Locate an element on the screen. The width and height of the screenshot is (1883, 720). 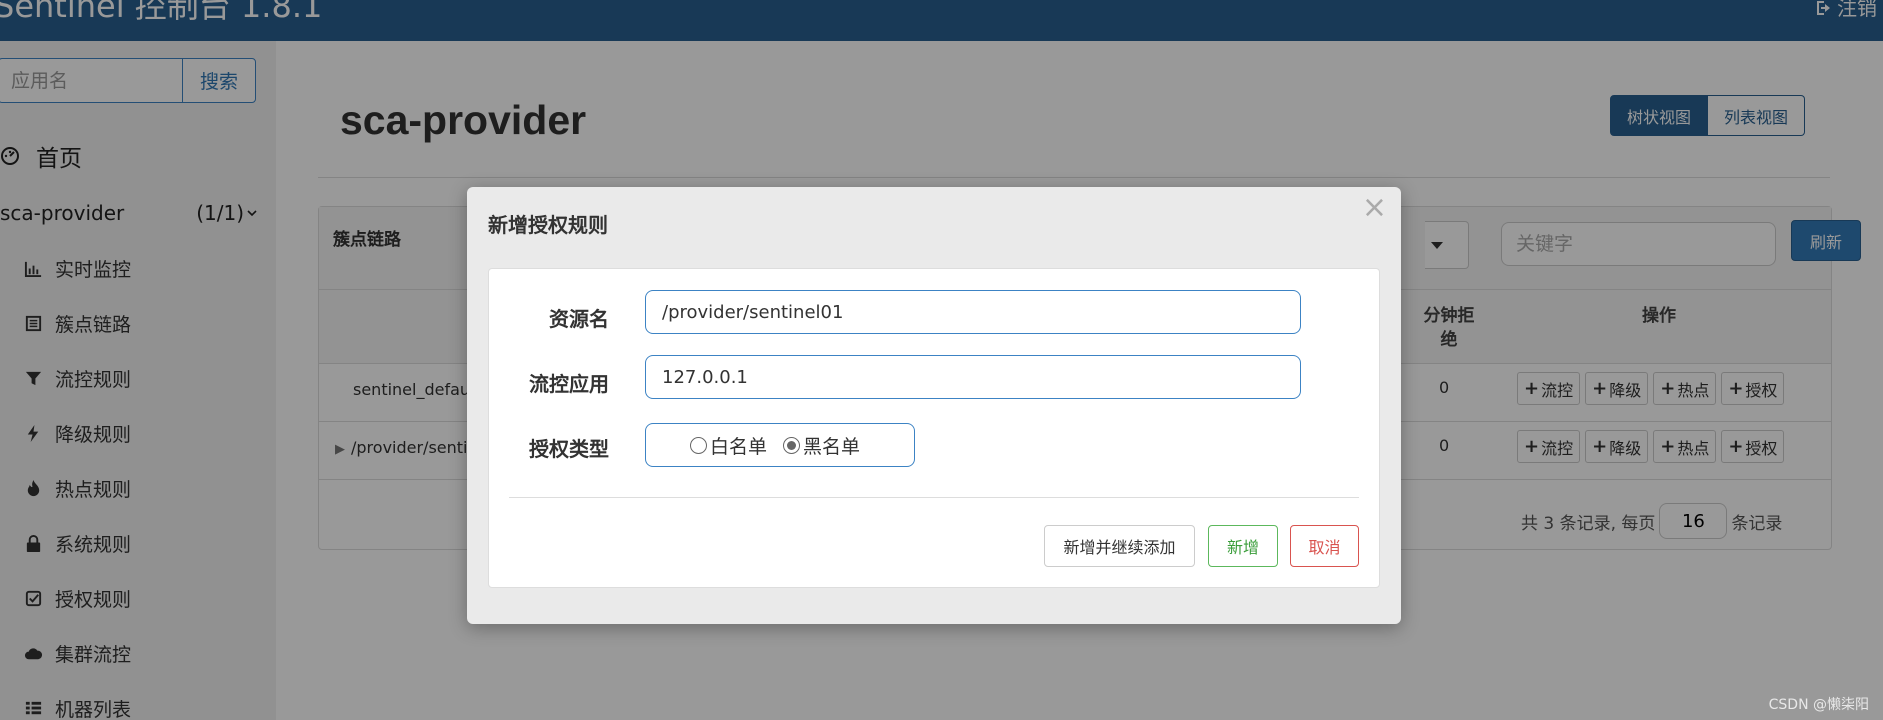
limit-app-label: 流控应用 is located at coordinates (569, 384).